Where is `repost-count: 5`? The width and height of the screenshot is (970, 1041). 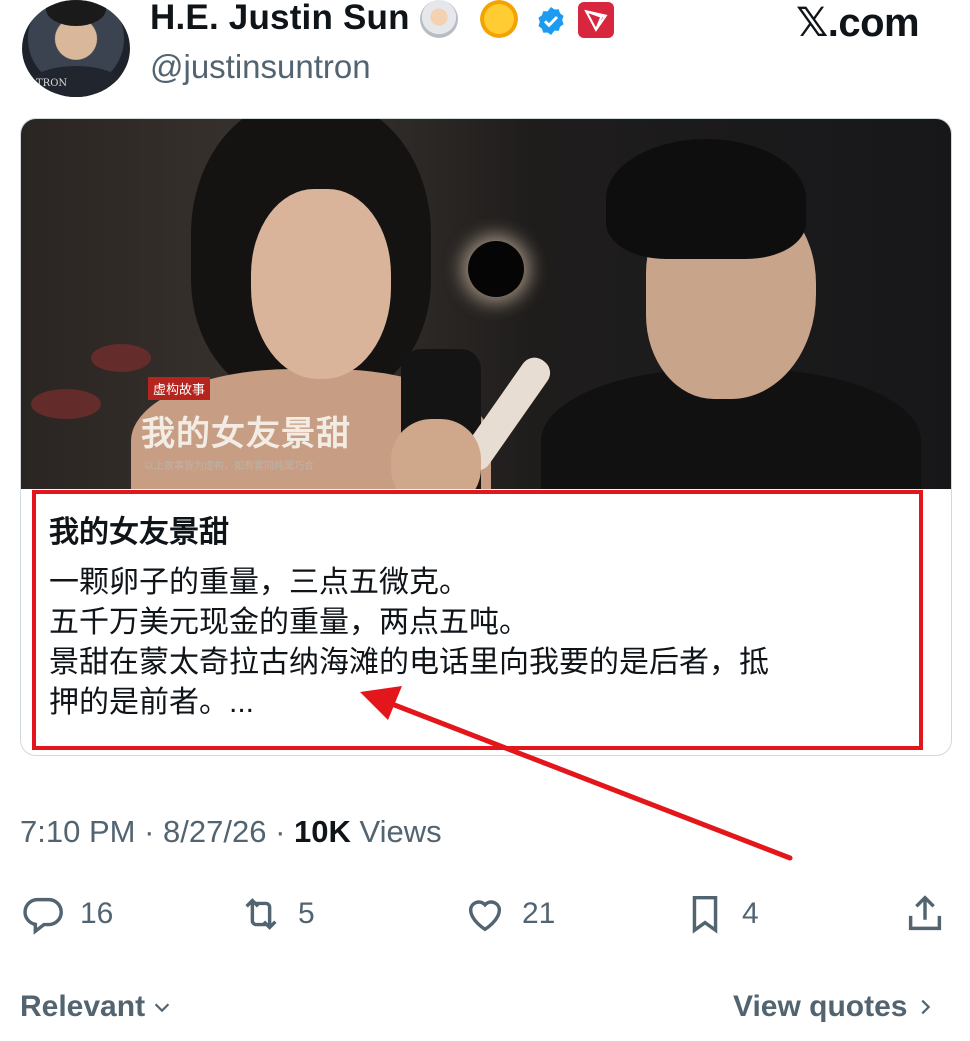
repost-count: 5 is located at coordinates (306, 913).